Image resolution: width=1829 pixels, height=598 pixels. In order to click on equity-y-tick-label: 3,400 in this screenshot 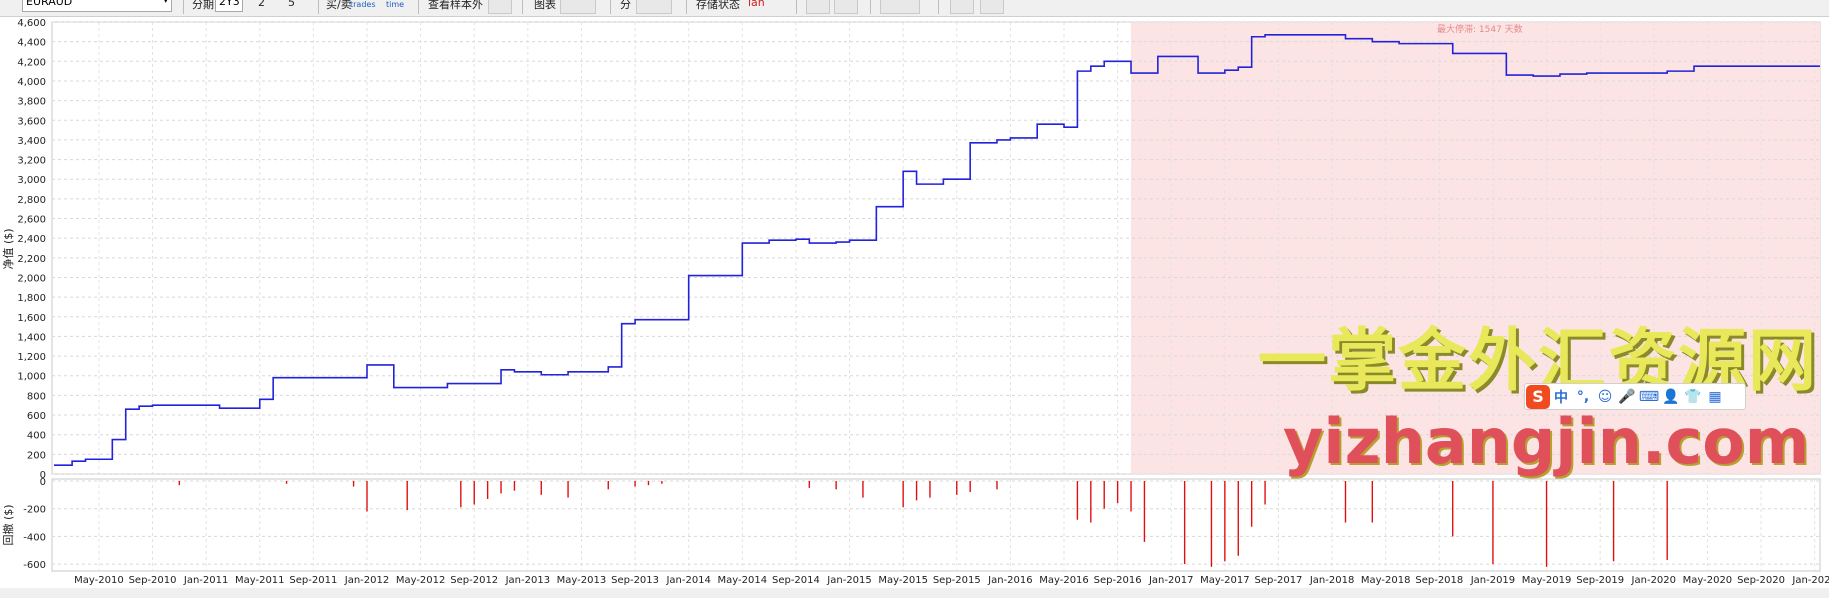, I will do `click(31, 141)`.